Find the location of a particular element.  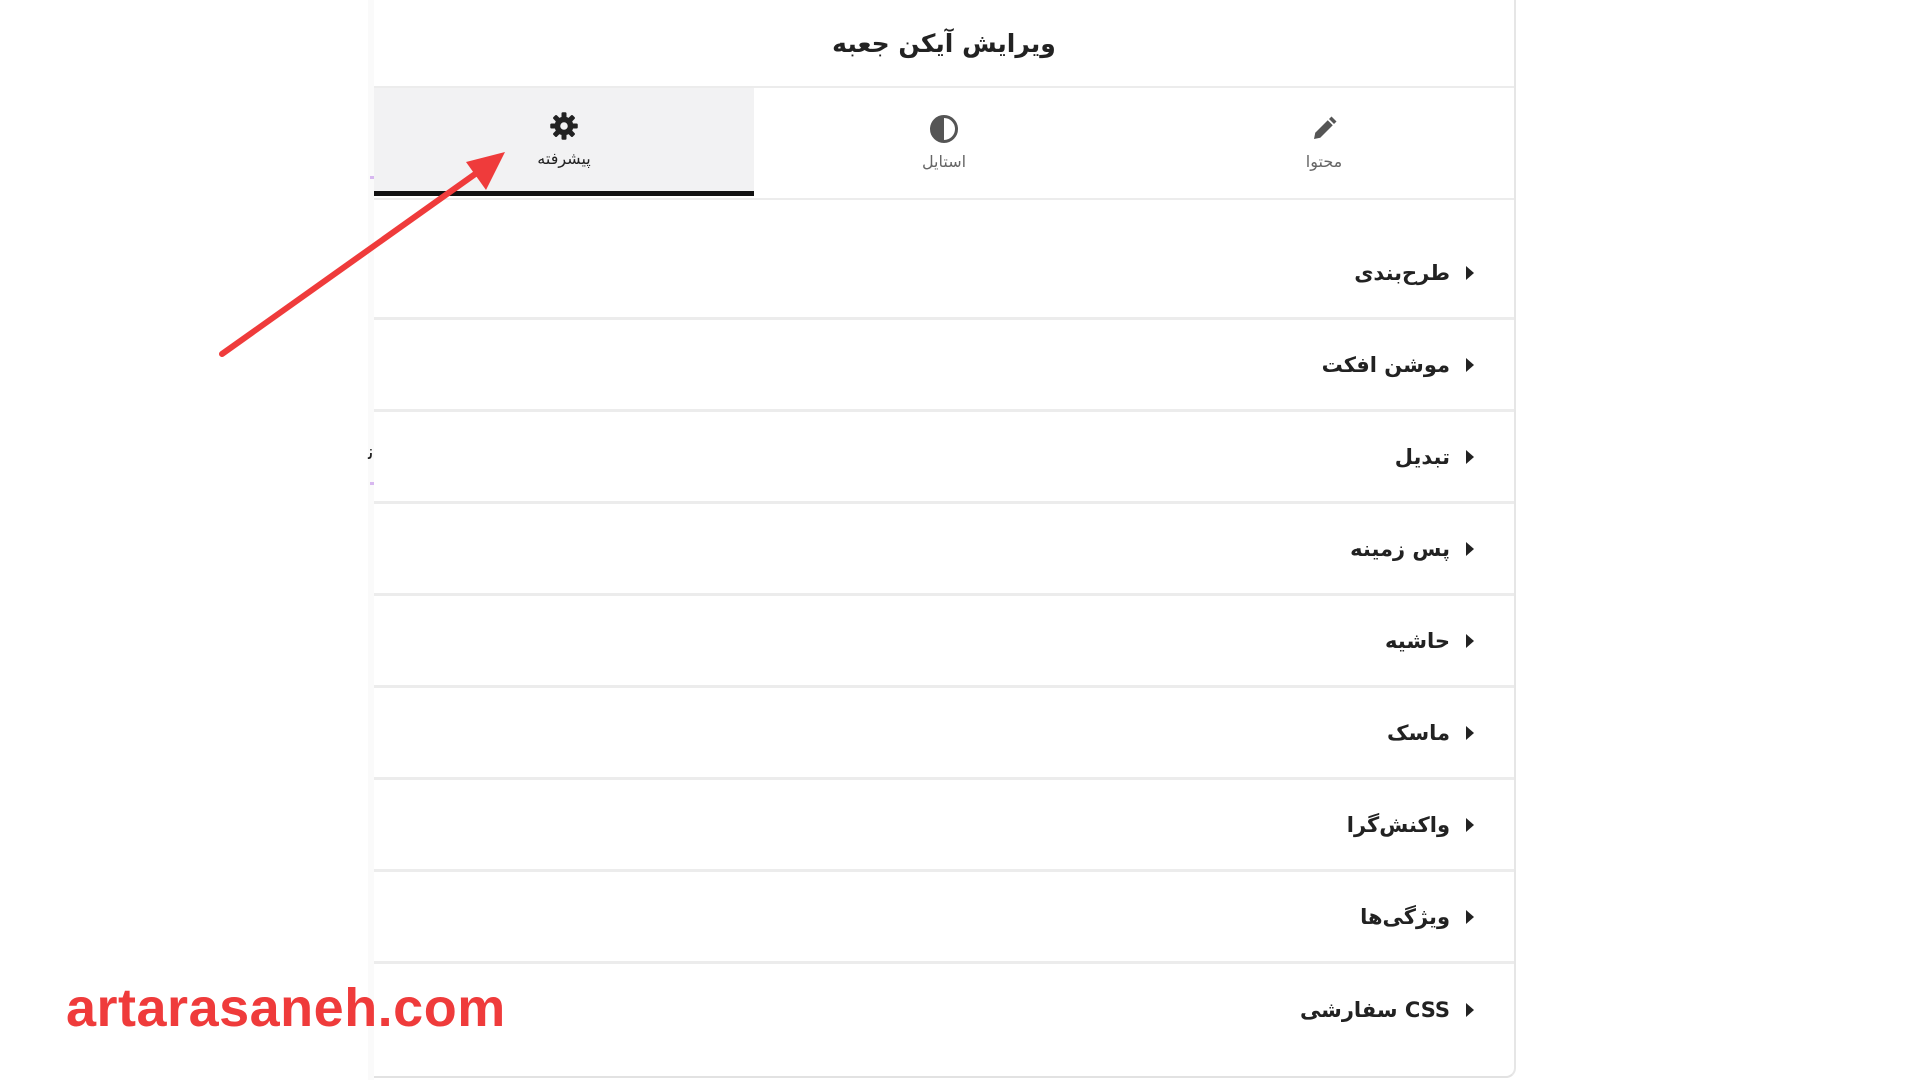

section-layout: طرح‌بندی is located at coordinates (944, 274).